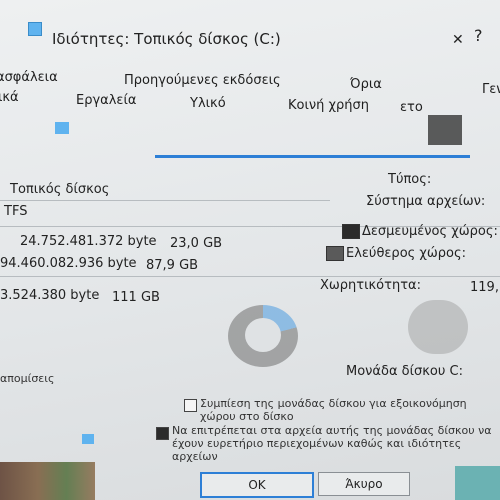  What do you see at coordinates (477, 483) in the screenshot?
I see `background-teal-fragment` at bounding box center [477, 483].